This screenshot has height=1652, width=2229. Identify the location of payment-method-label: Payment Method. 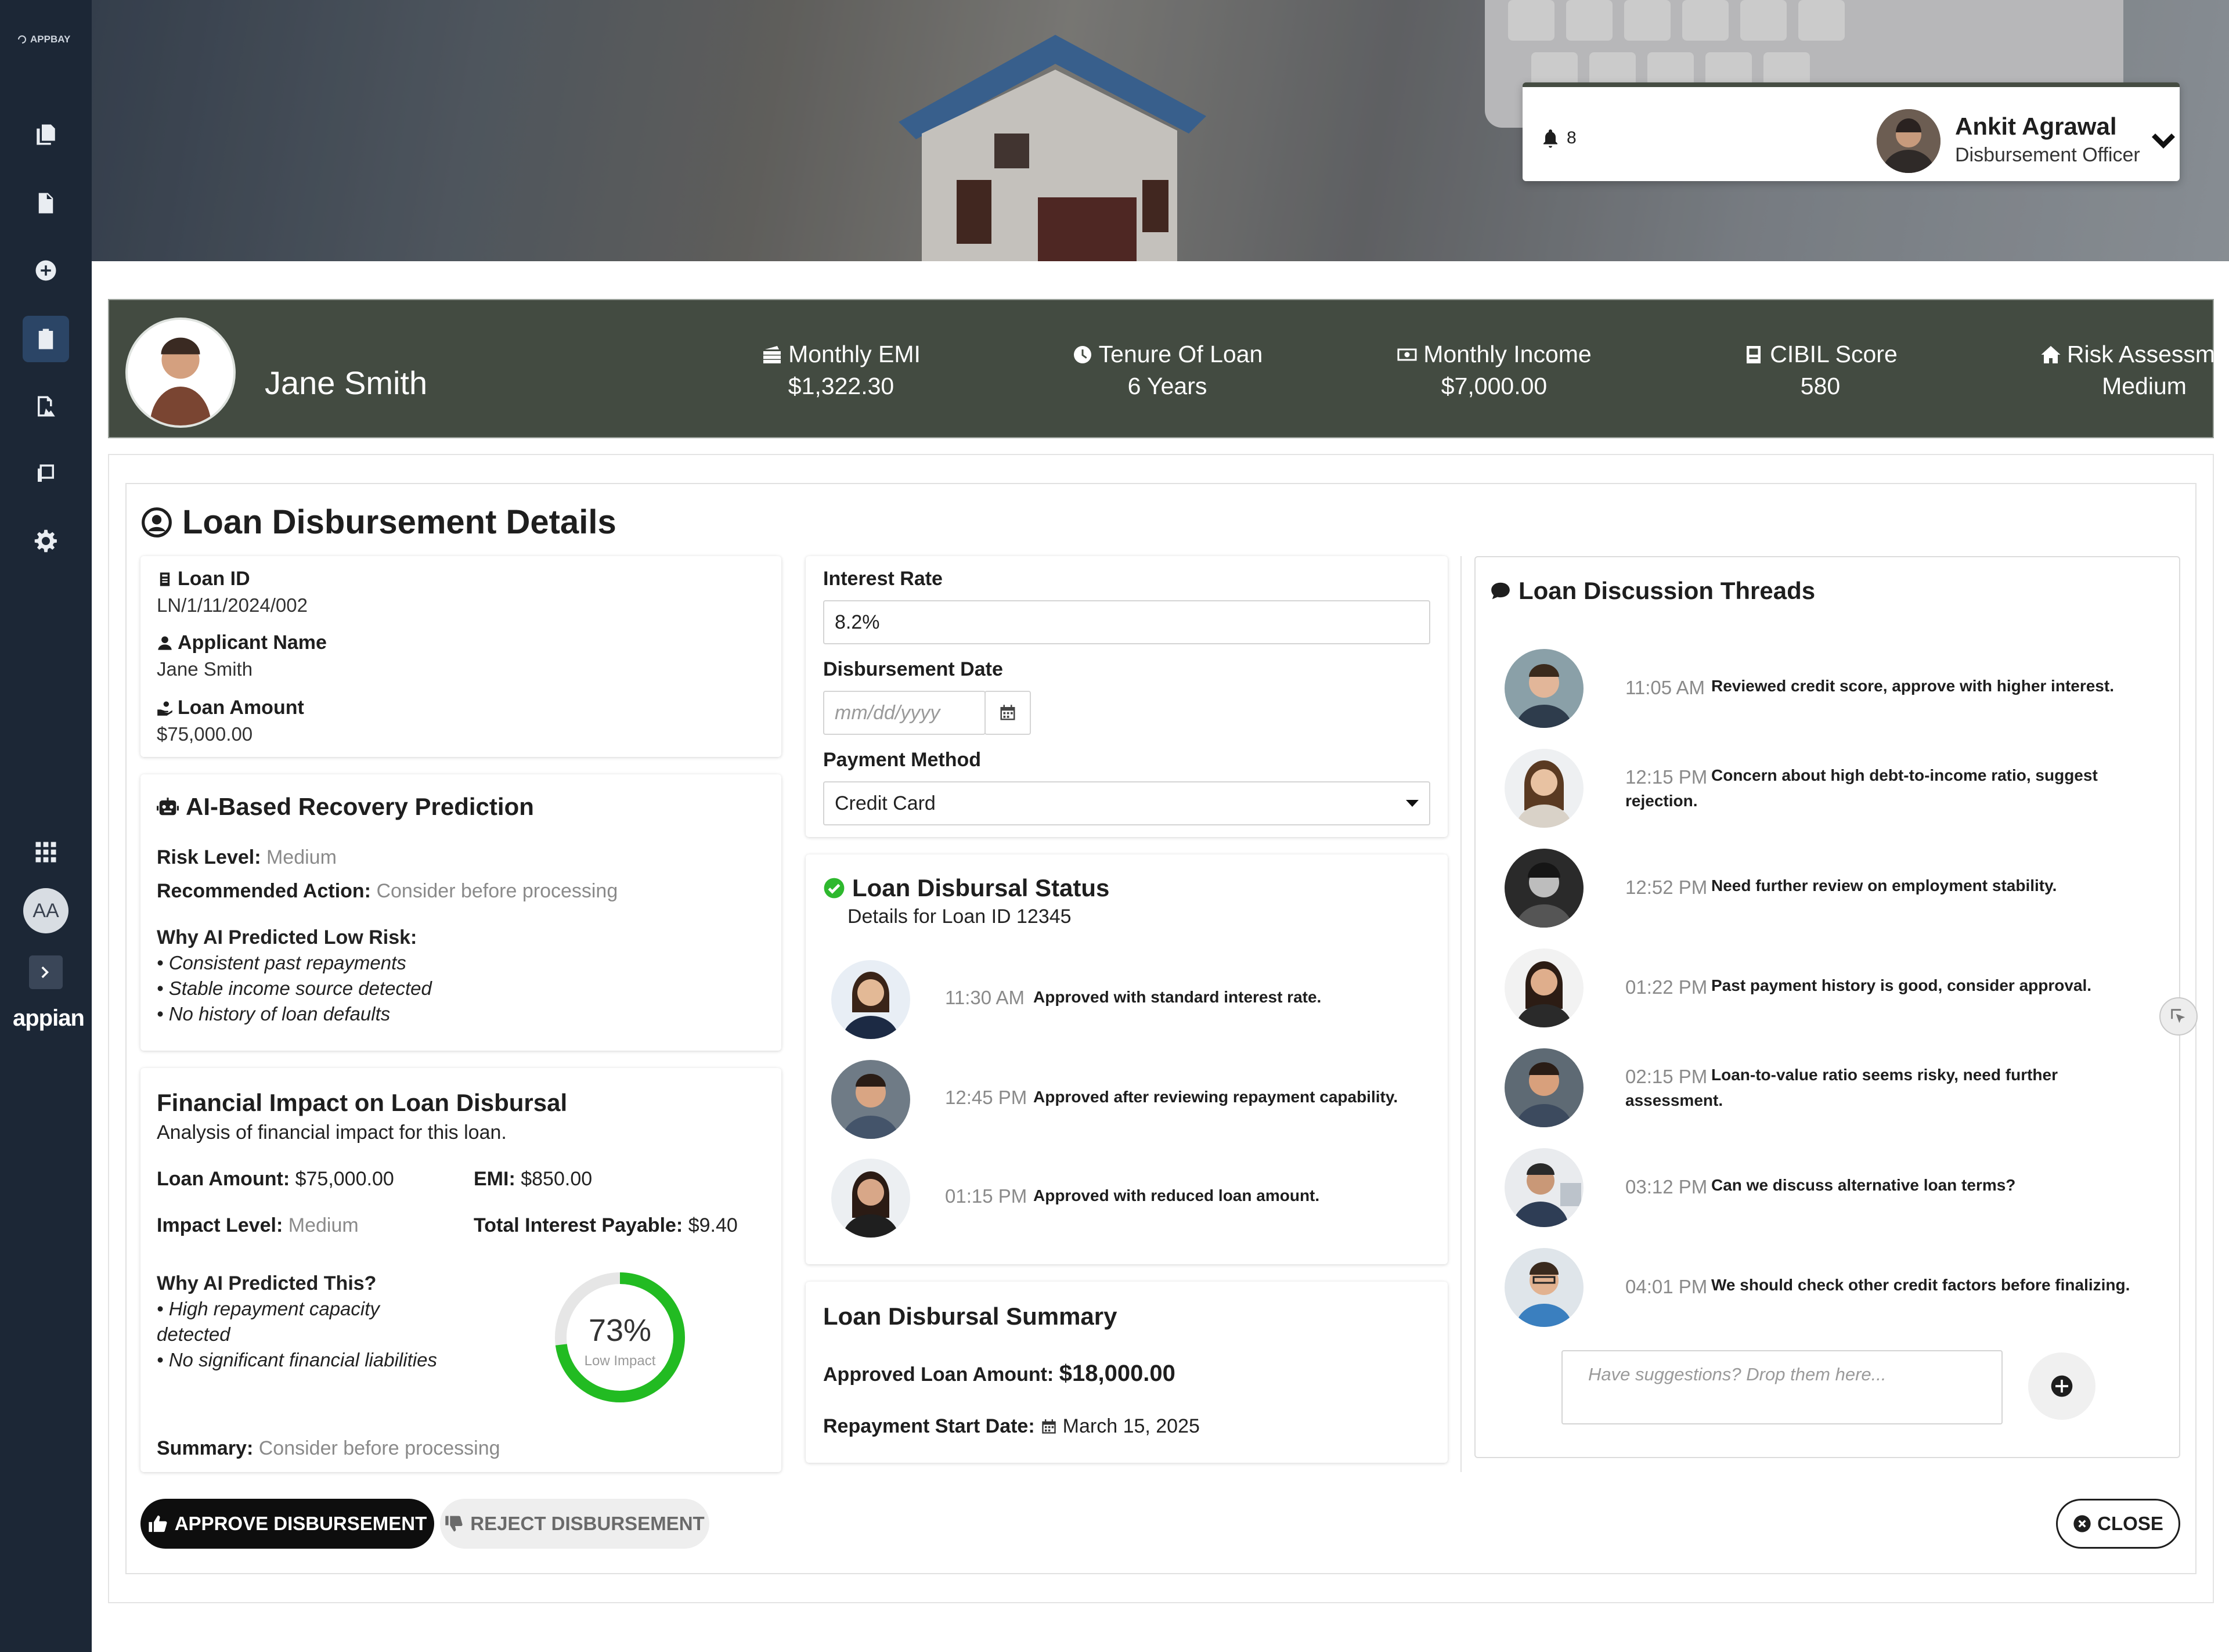
(902, 760).